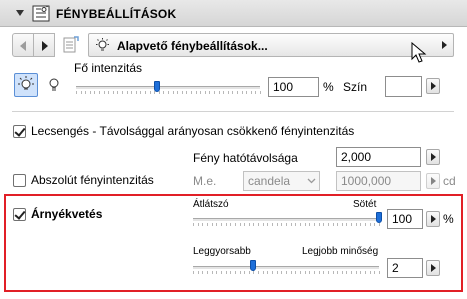  I want to click on absolute-intensity-input: 1000,000, so click(378, 181).